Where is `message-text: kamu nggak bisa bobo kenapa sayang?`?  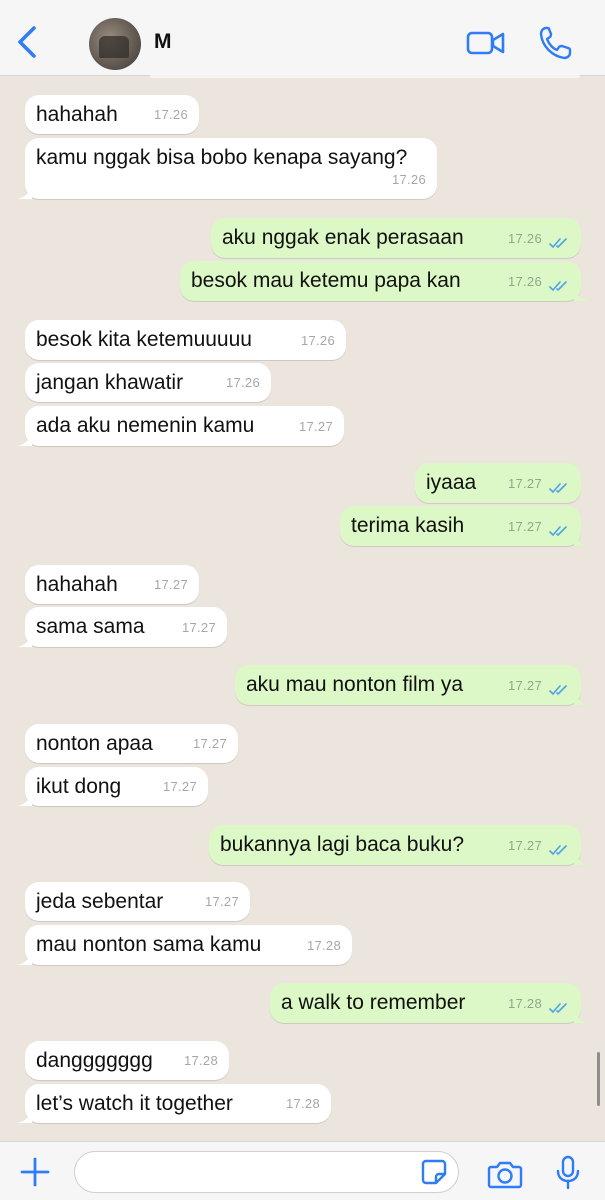 message-text: kamu nggak bisa bobo kenapa sayang? is located at coordinates (222, 157).